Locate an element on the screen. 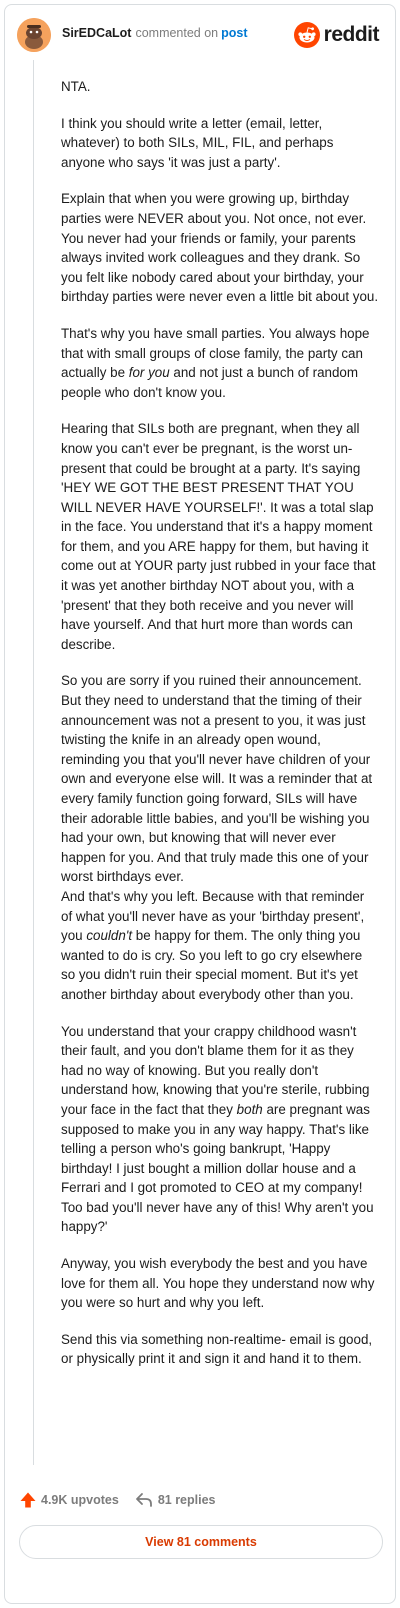 The width and height of the screenshot is (400, 1608). replies-button: 81 replies is located at coordinates (175, 1500).